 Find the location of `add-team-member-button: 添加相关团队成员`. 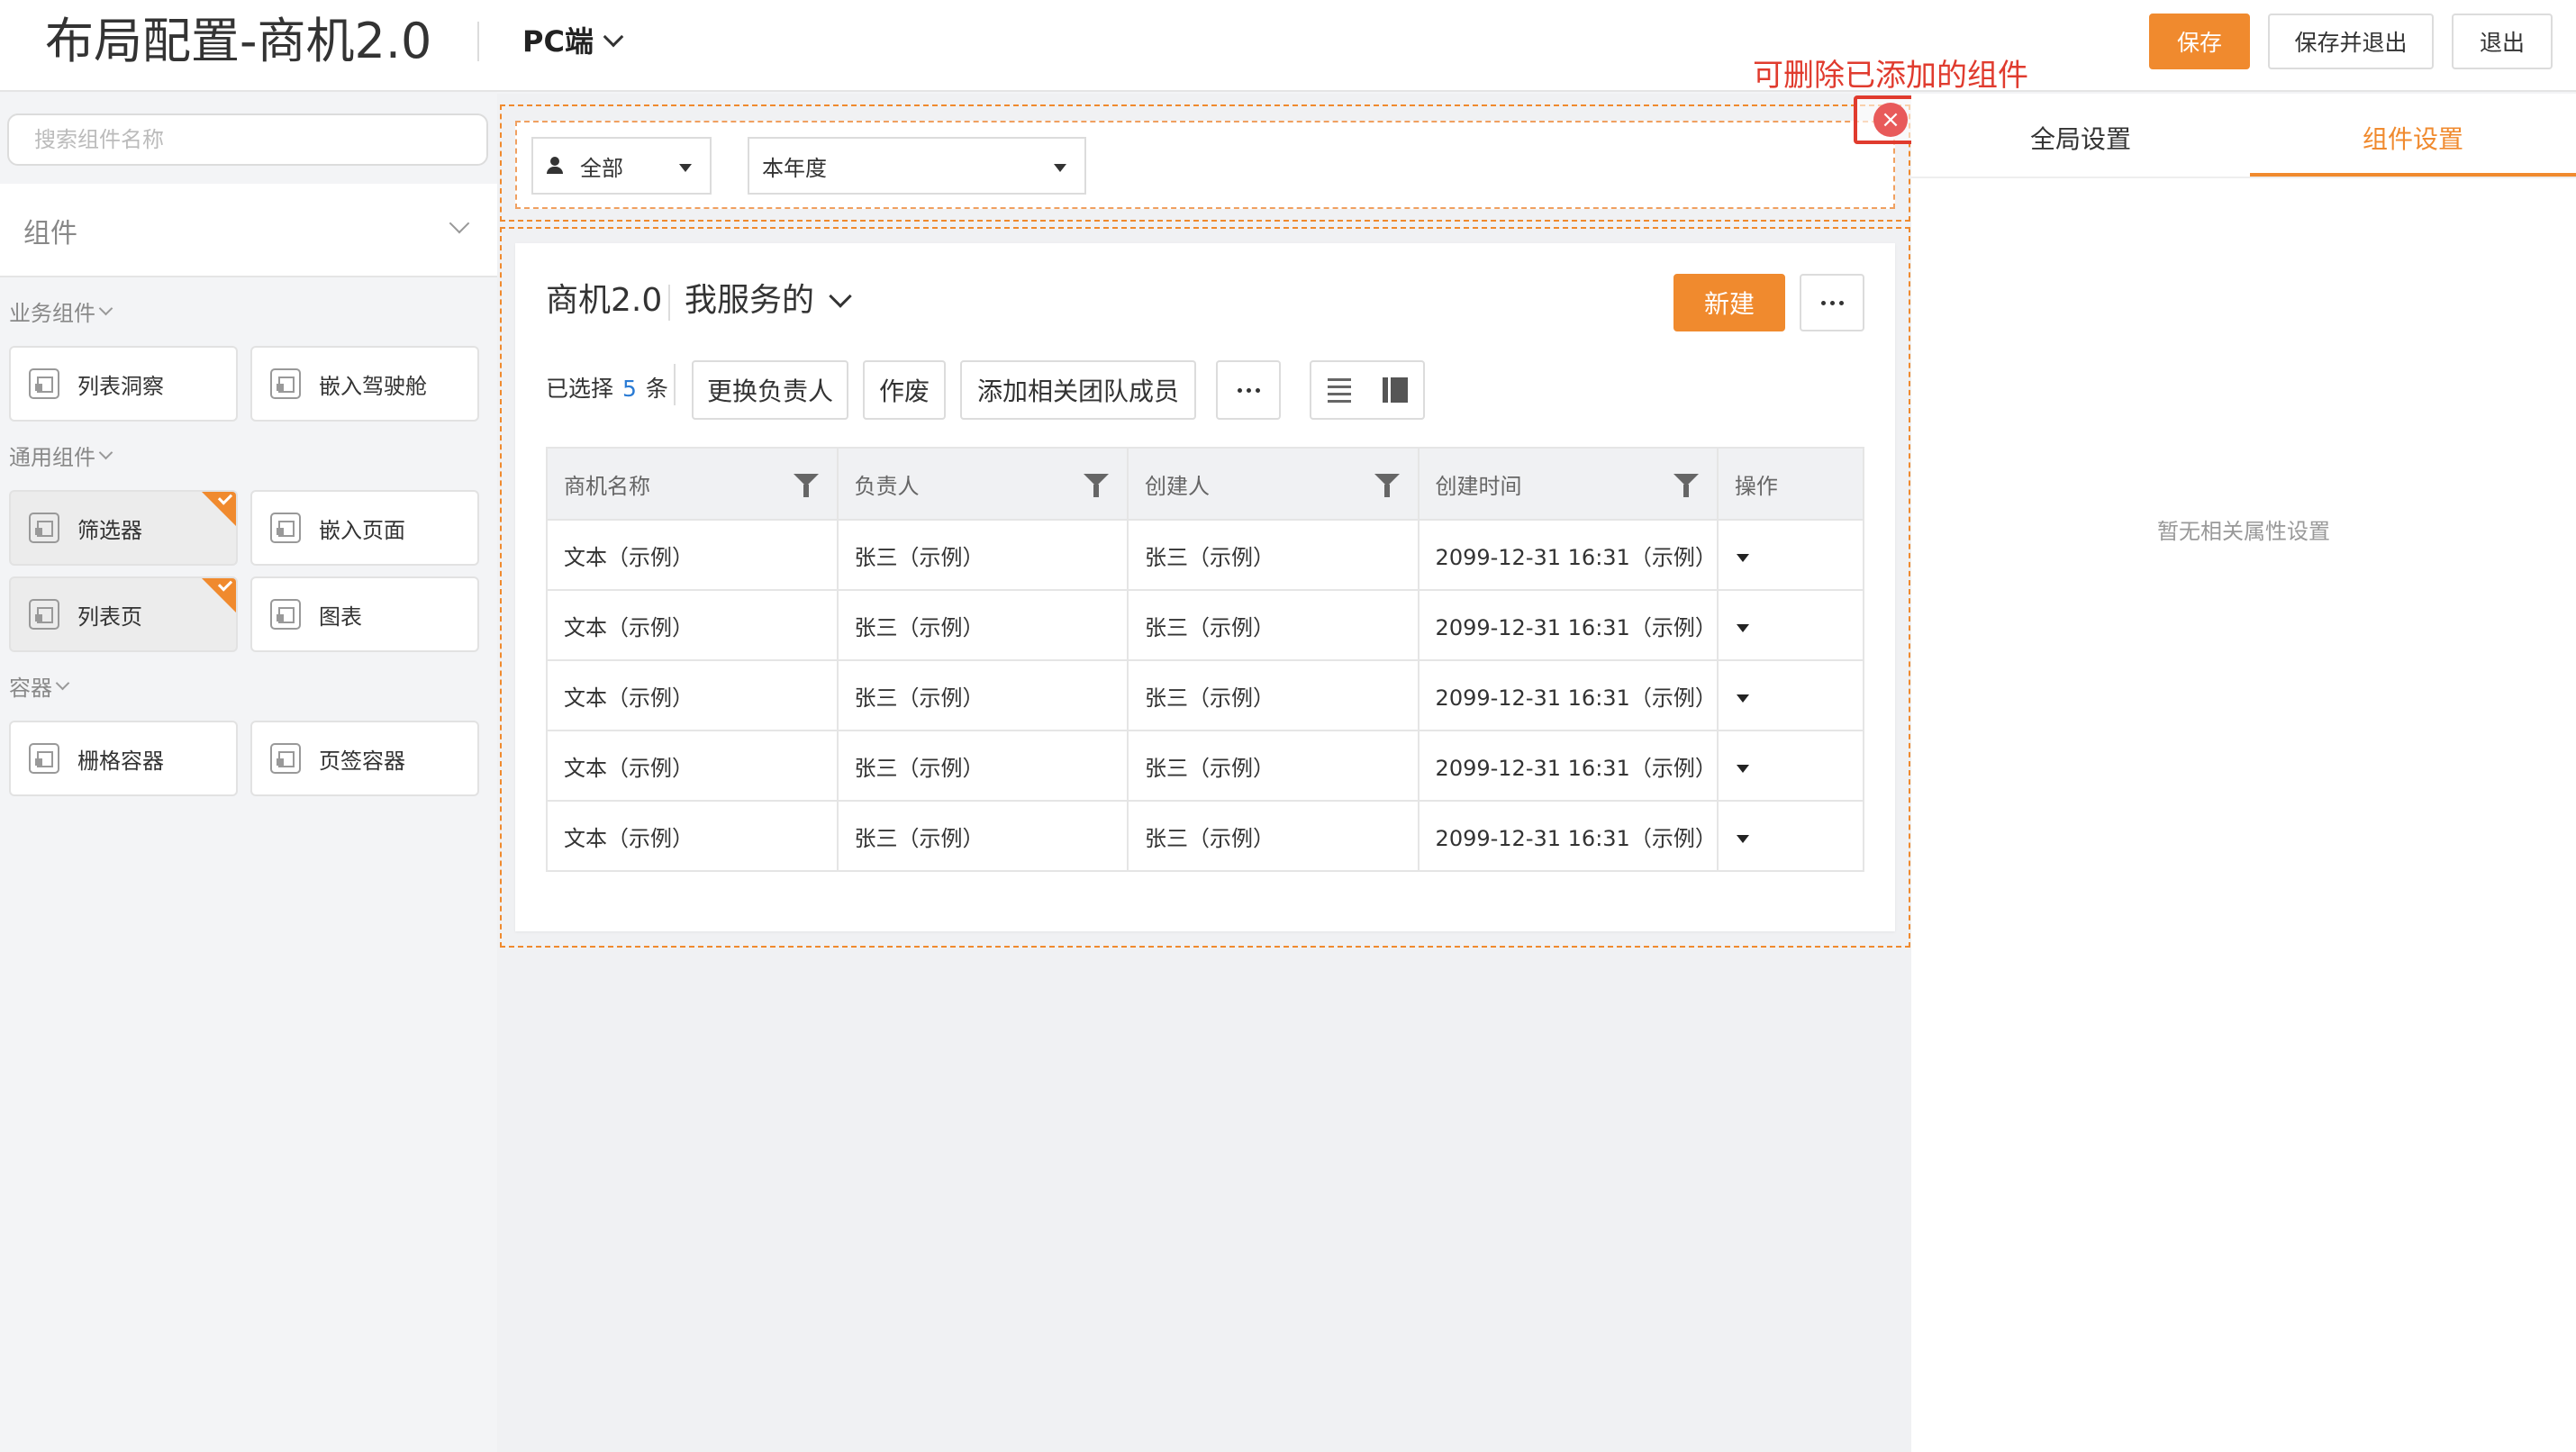

add-team-member-button: 添加相关团队成员 is located at coordinates (1078, 390).